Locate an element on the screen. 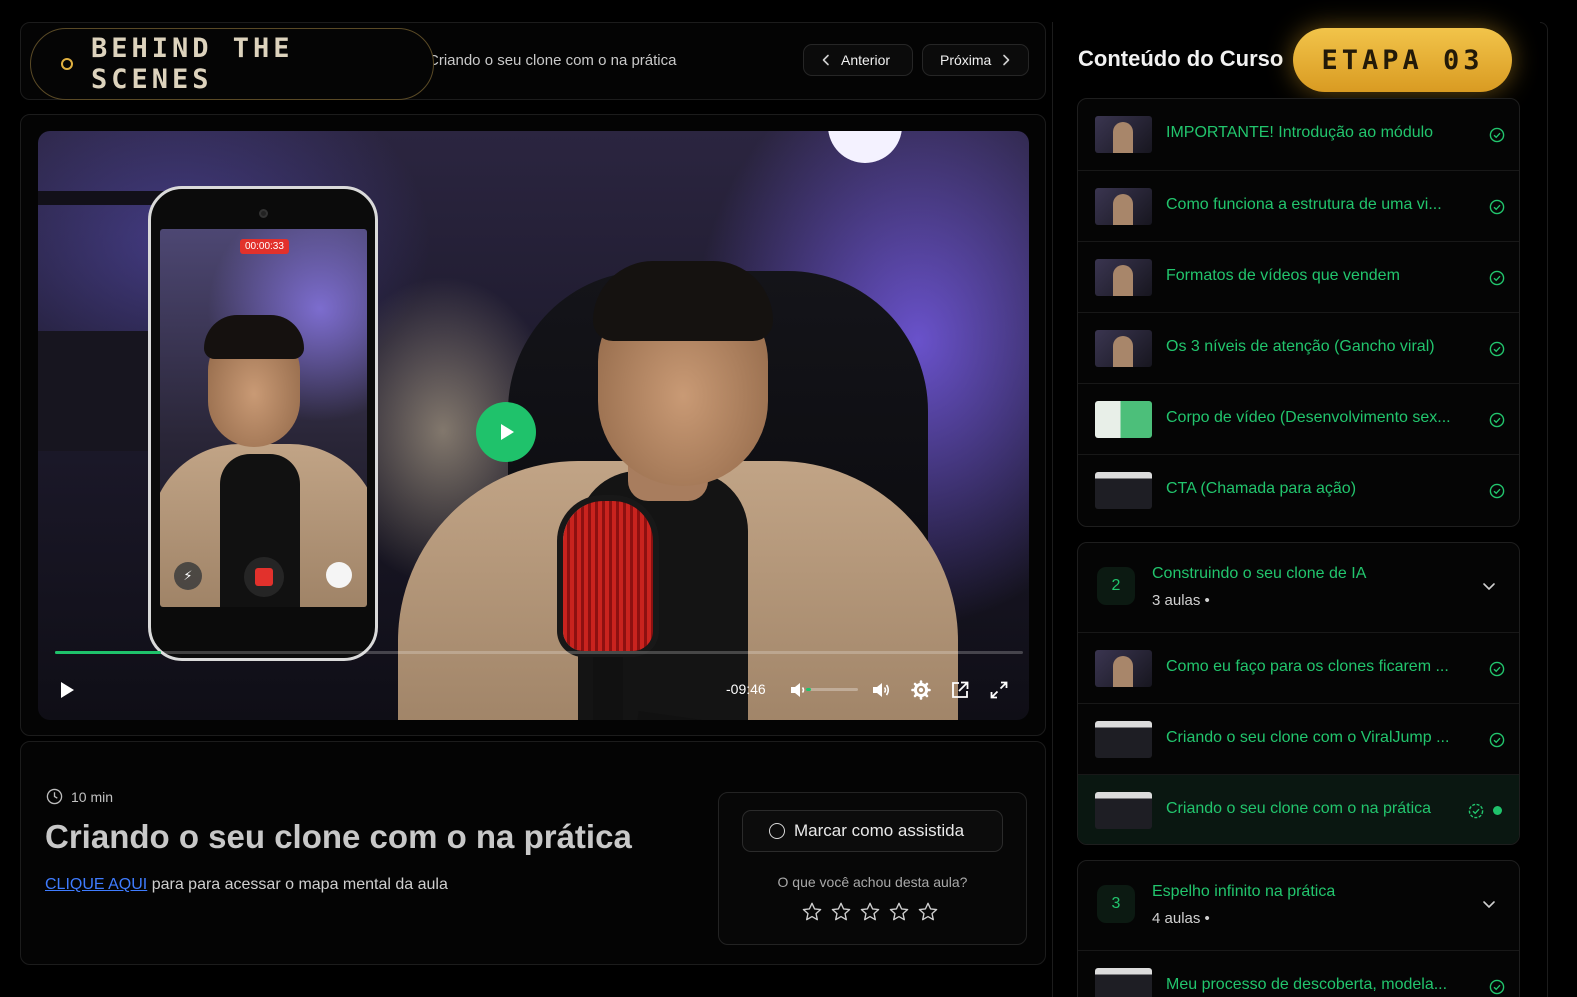 Image resolution: width=1577 pixels, height=997 pixels. play-icon is located at coordinates (67, 690).